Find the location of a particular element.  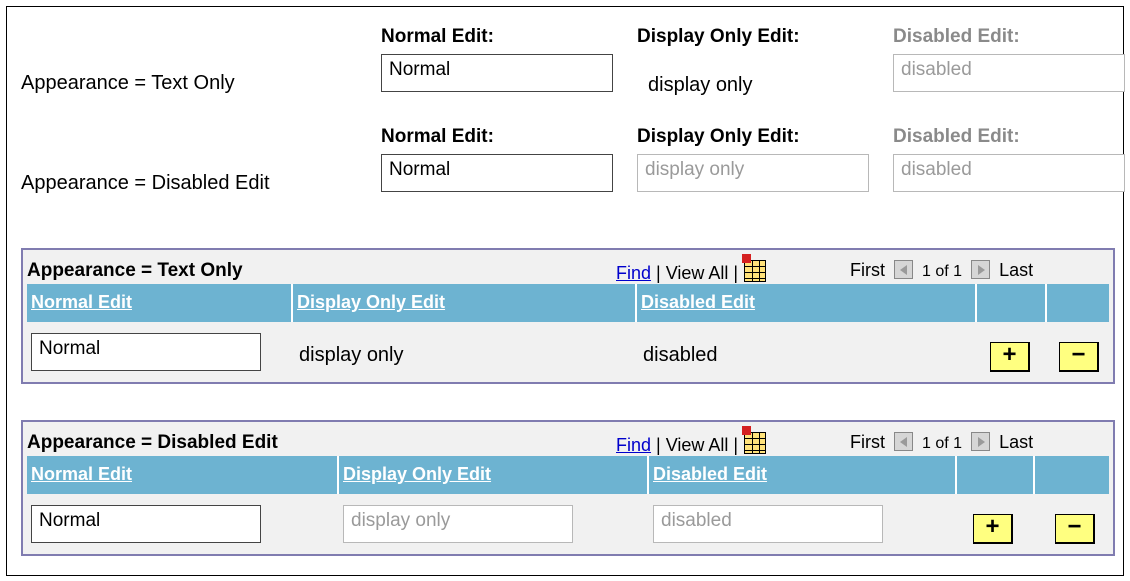

normal-edit-field-2: Normal is located at coordinates (497, 173).